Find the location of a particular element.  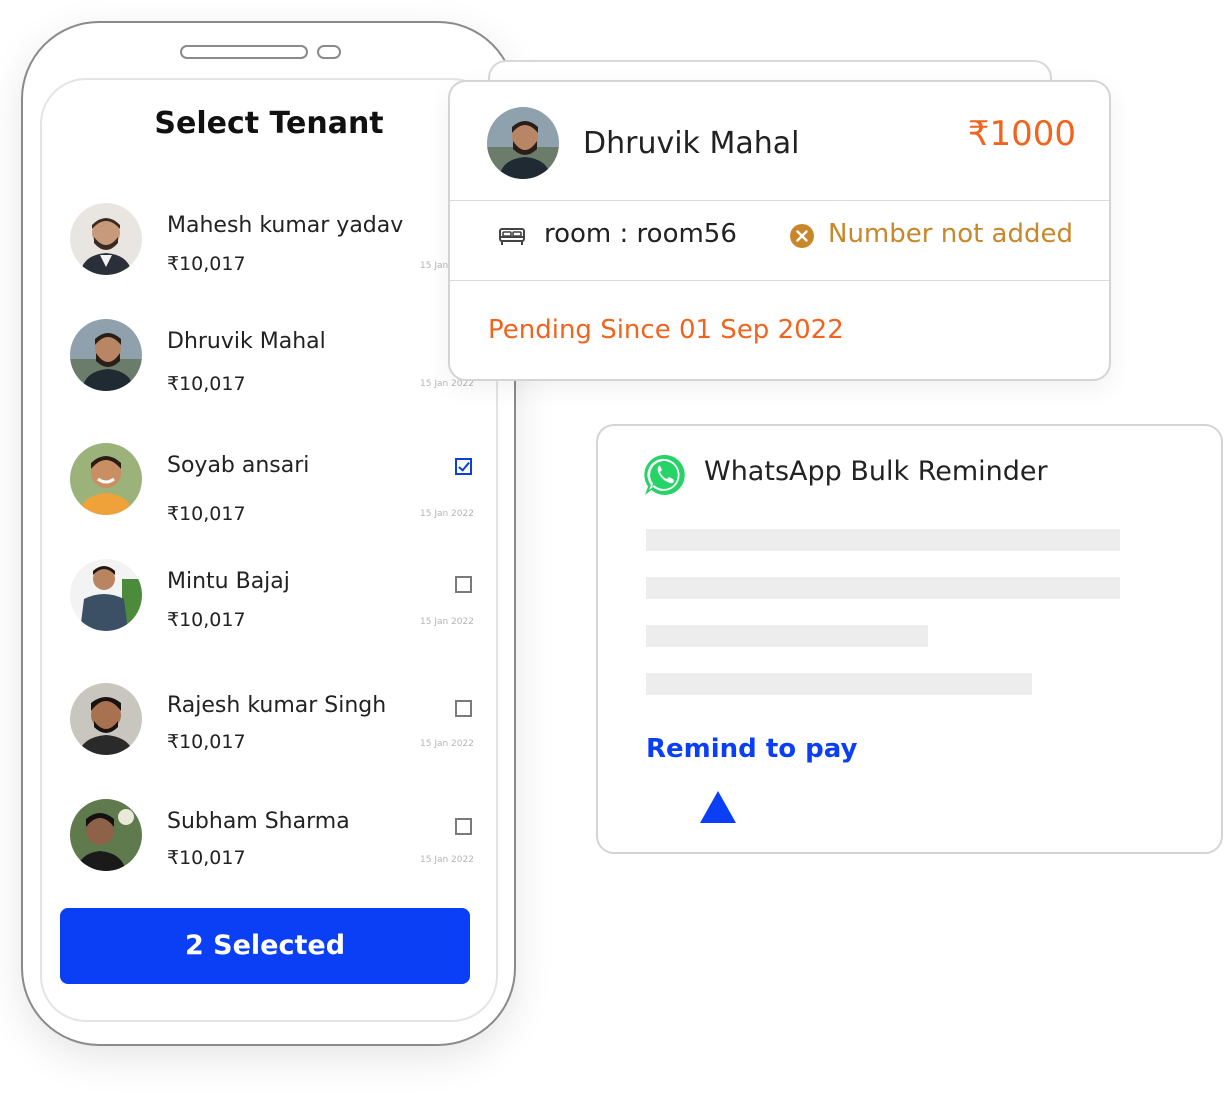

phone-camera is located at coordinates (329, 52).